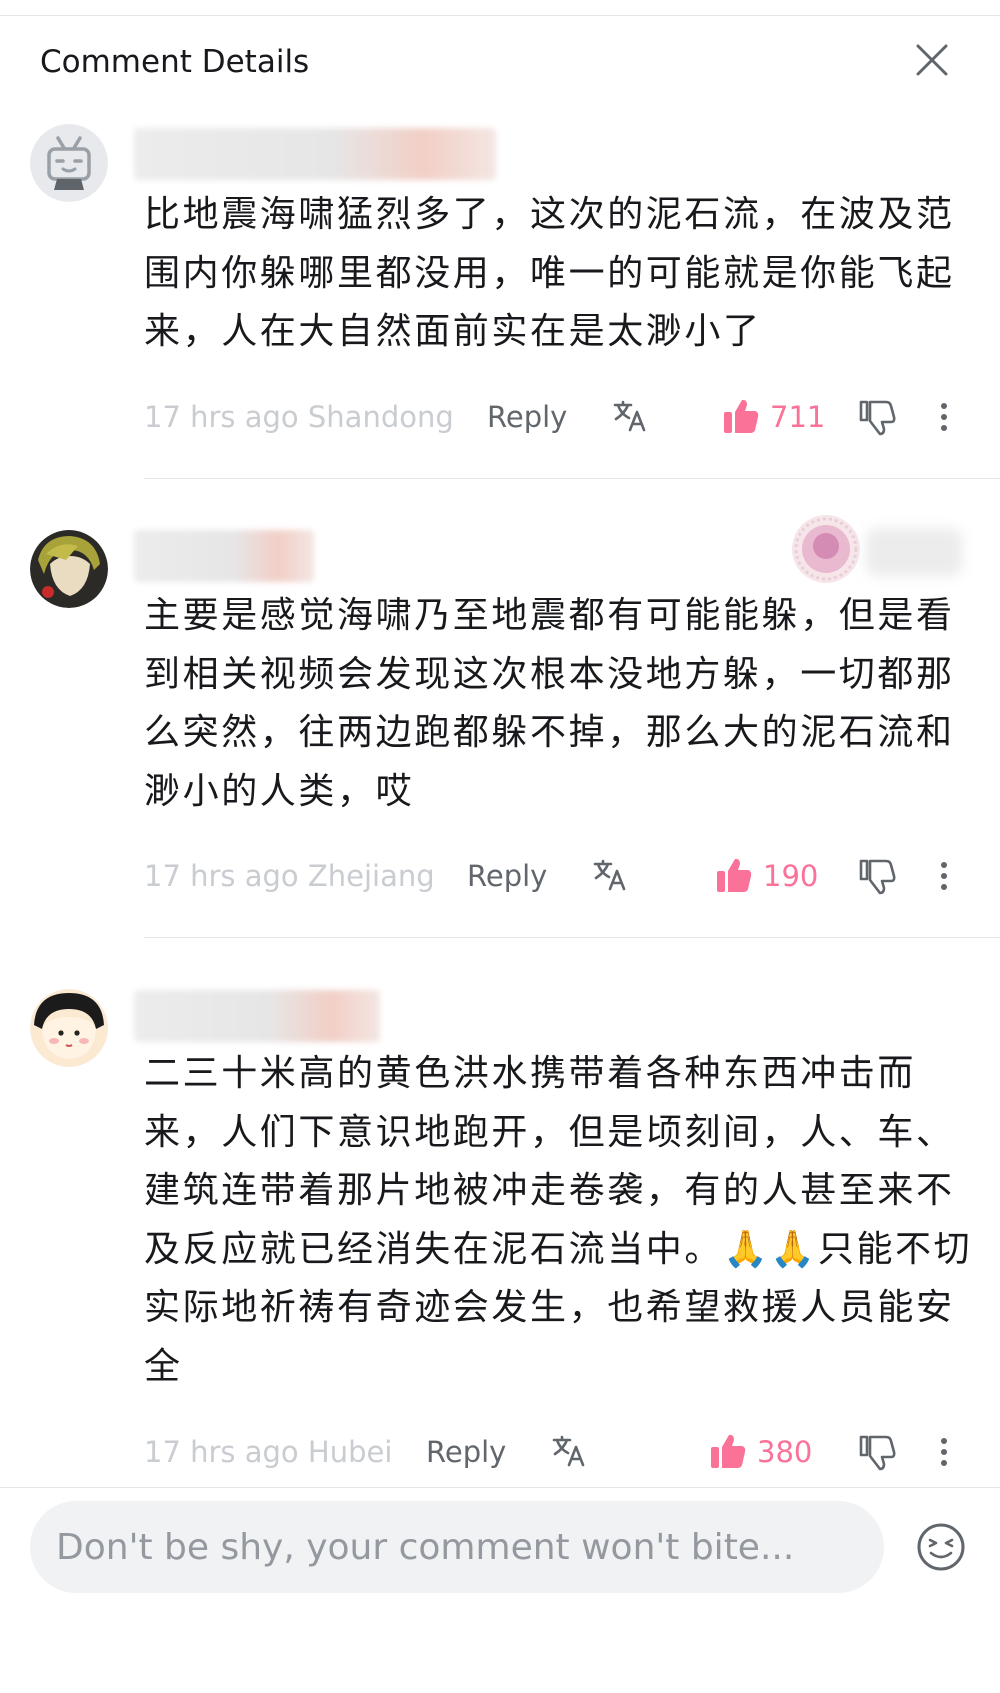 The image size is (1000, 1693). I want to click on decoration-badge, so click(826, 549).